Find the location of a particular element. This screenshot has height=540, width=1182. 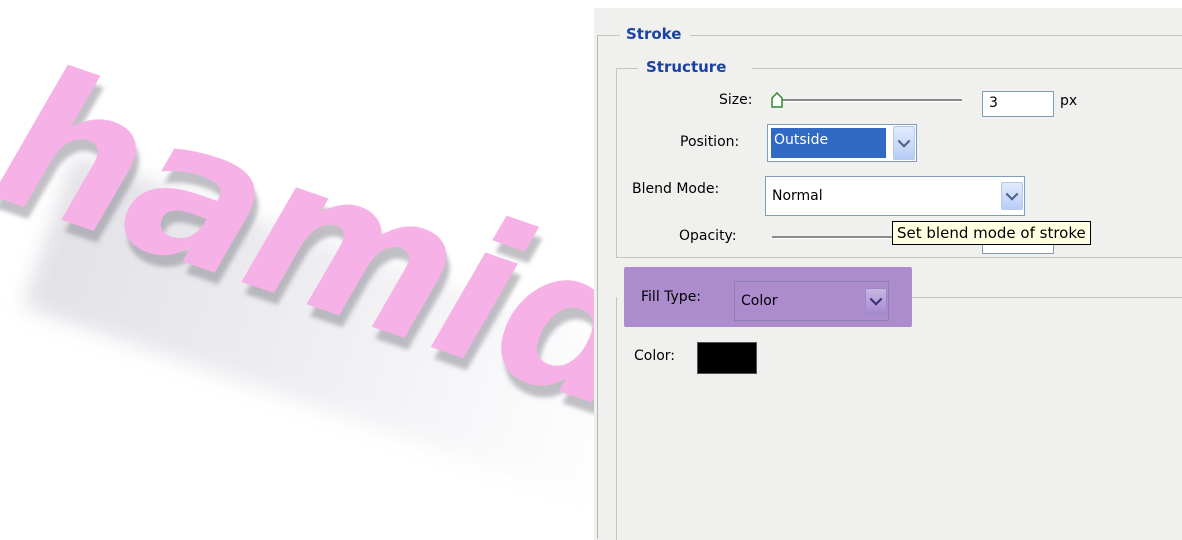

color-label: Color: is located at coordinates (655, 356).